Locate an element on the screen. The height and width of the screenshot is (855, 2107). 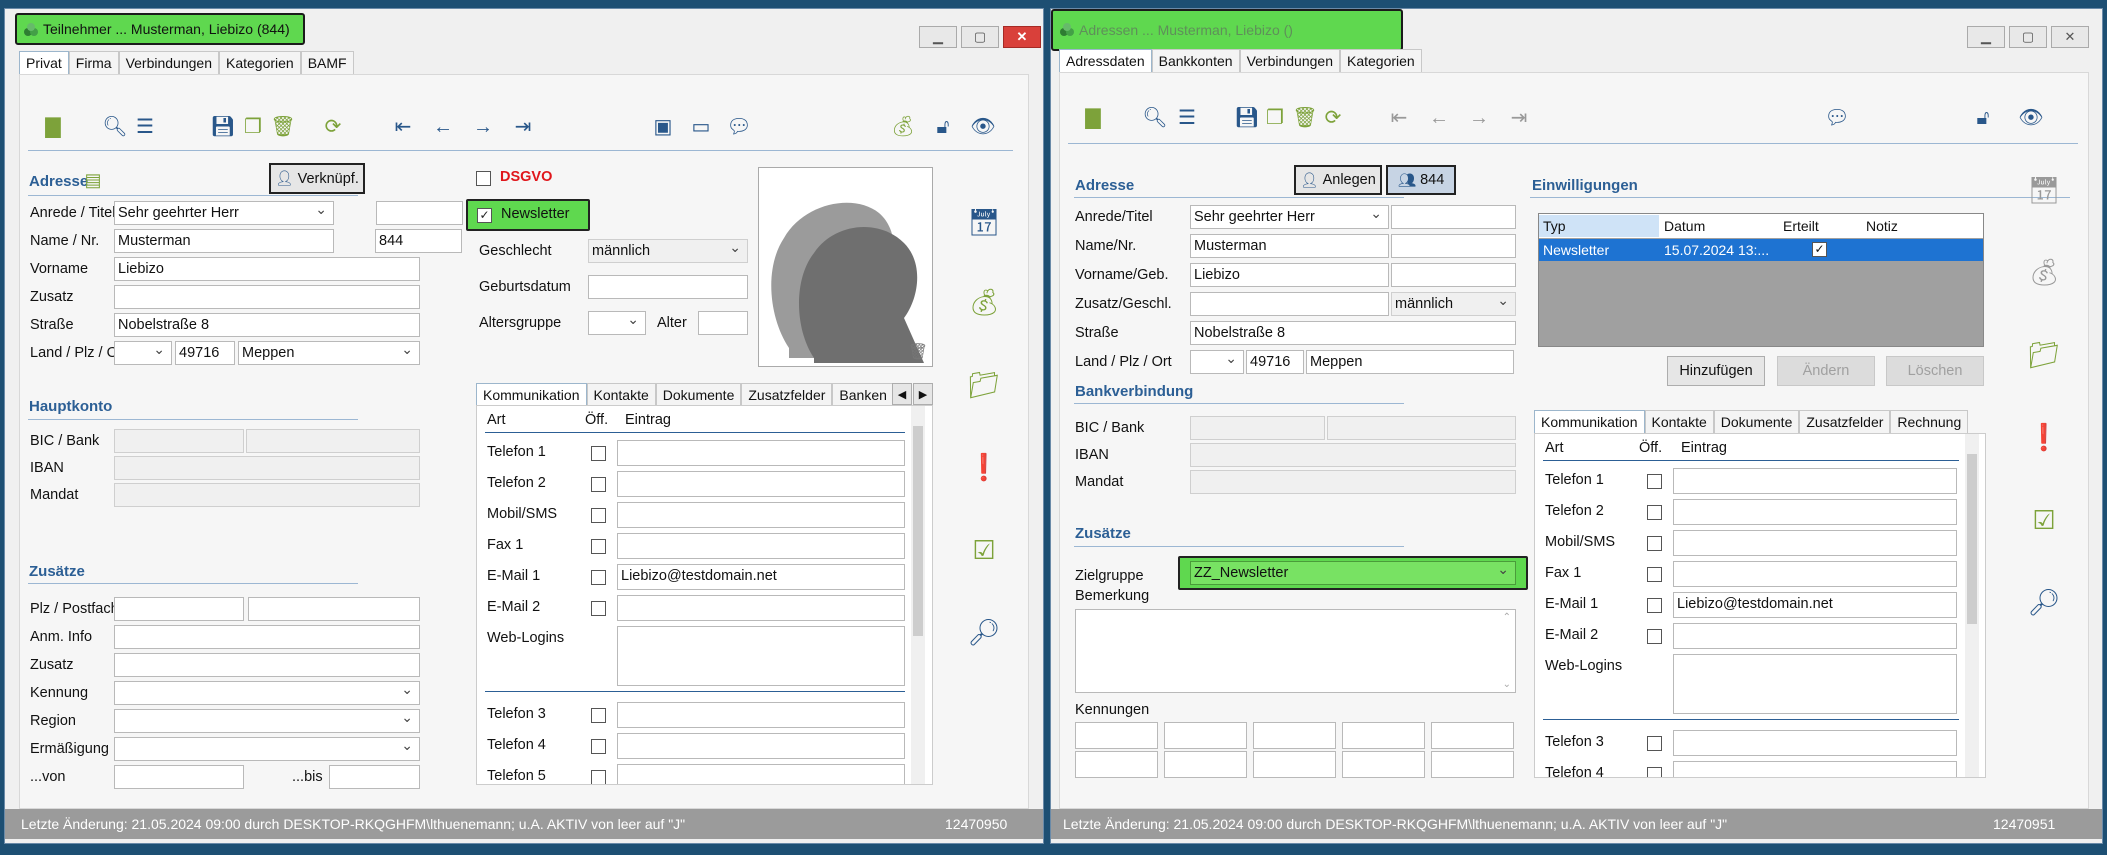
tab-kategorien-2: Kategorien is located at coordinates (1380, 60).